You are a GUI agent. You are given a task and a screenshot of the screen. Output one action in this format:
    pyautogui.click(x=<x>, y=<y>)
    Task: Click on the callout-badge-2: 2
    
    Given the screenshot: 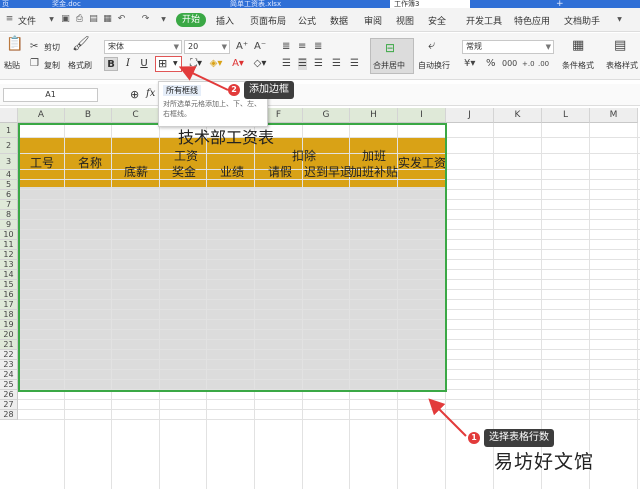 What is the action you would take?
    pyautogui.click(x=234, y=90)
    